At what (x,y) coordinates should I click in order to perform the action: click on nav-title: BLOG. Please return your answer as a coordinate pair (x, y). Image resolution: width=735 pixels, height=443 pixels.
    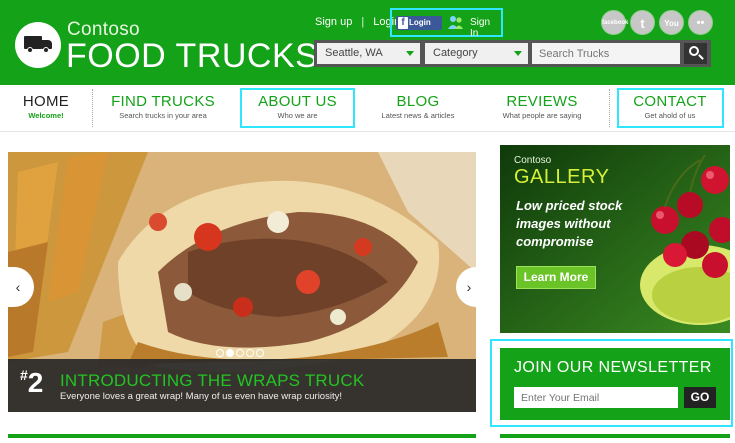
    Looking at the image, I should click on (418, 101).